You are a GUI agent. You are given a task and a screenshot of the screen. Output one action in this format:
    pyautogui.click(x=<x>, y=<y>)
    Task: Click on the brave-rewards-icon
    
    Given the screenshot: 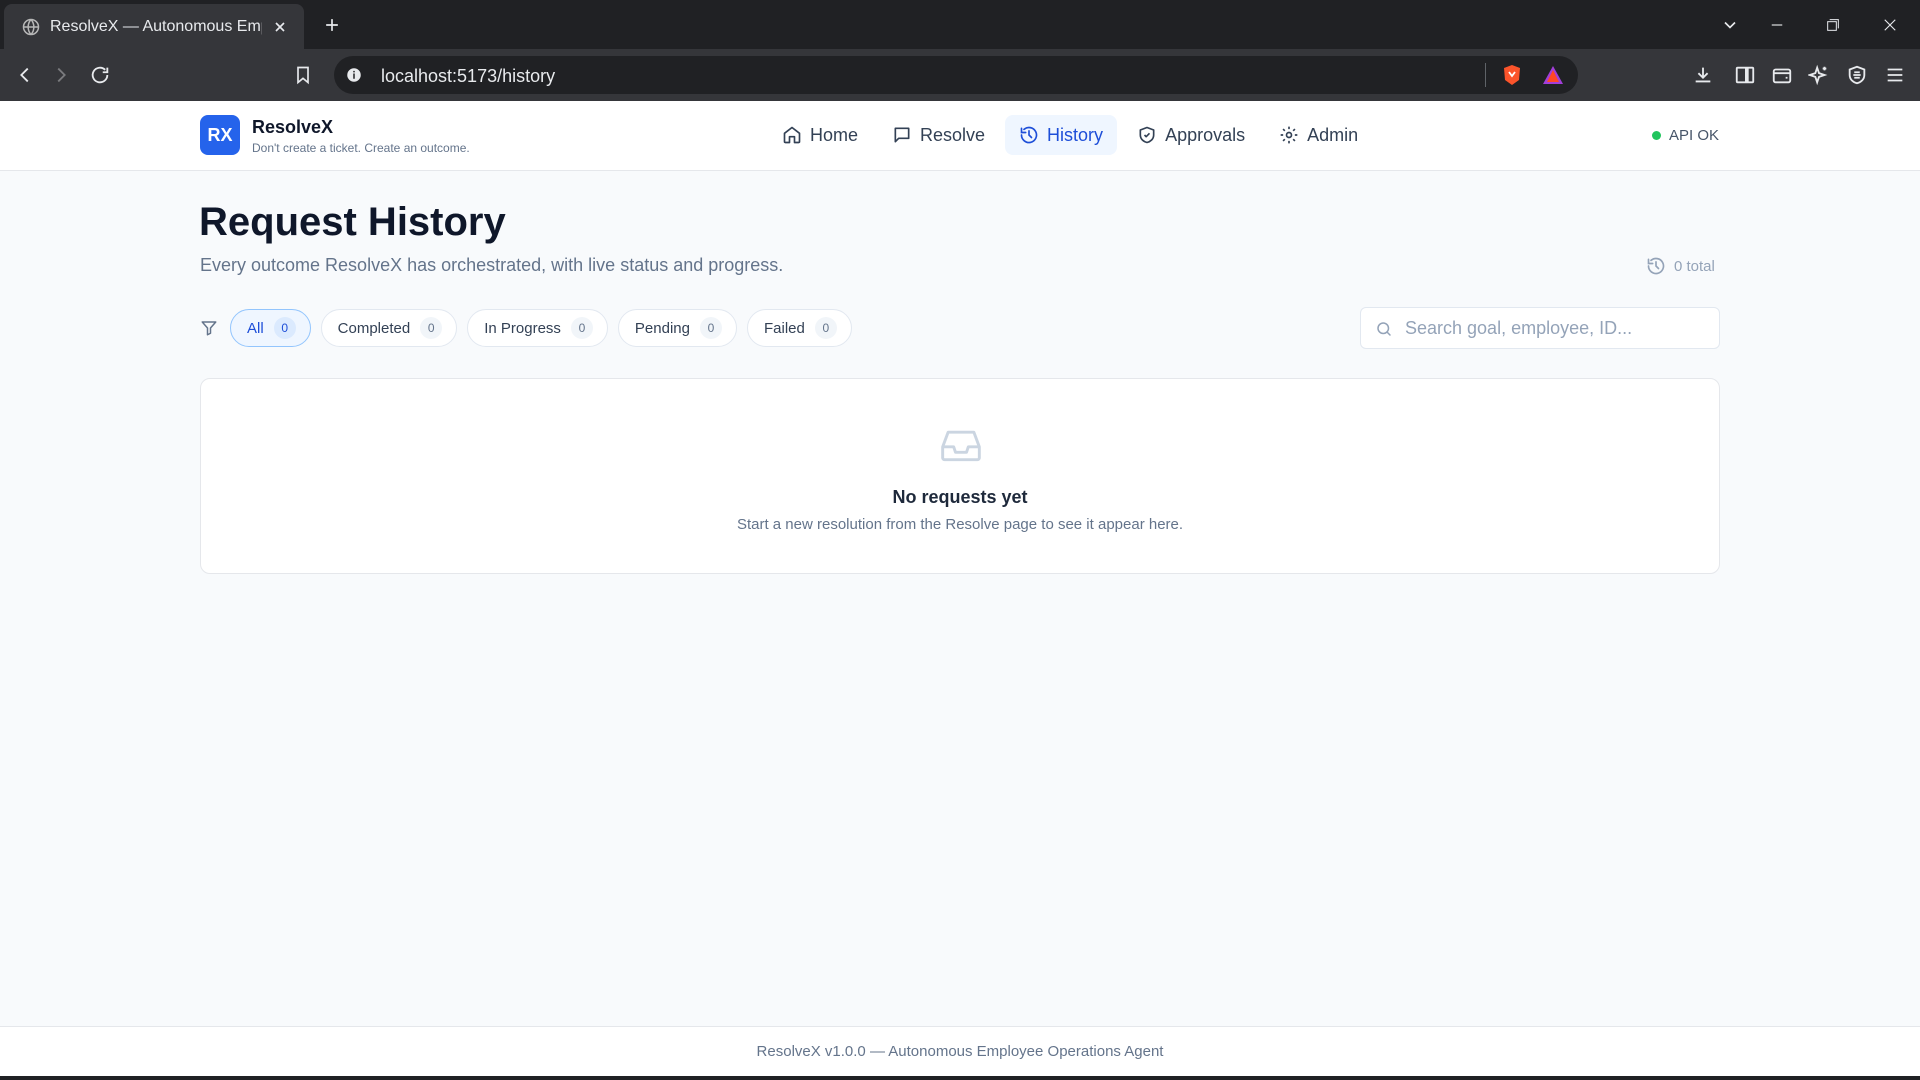 What is the action you would take?
    pyautogui.click(x=1553, y=75)
    